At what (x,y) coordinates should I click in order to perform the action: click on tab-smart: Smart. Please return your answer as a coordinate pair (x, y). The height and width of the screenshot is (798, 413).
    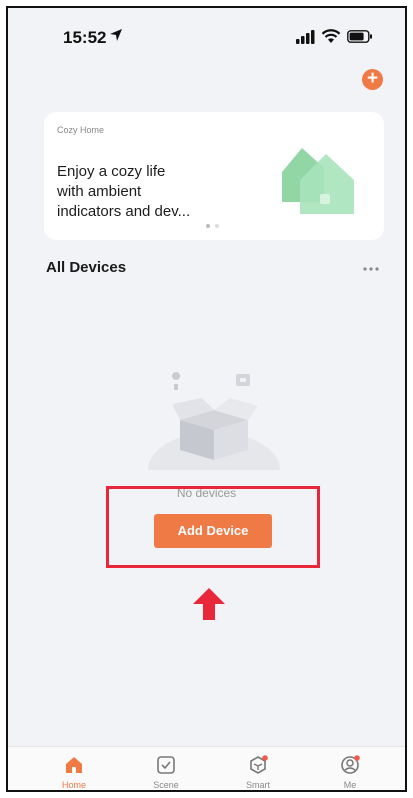
    Looking at the image, I should click on (258, 768).